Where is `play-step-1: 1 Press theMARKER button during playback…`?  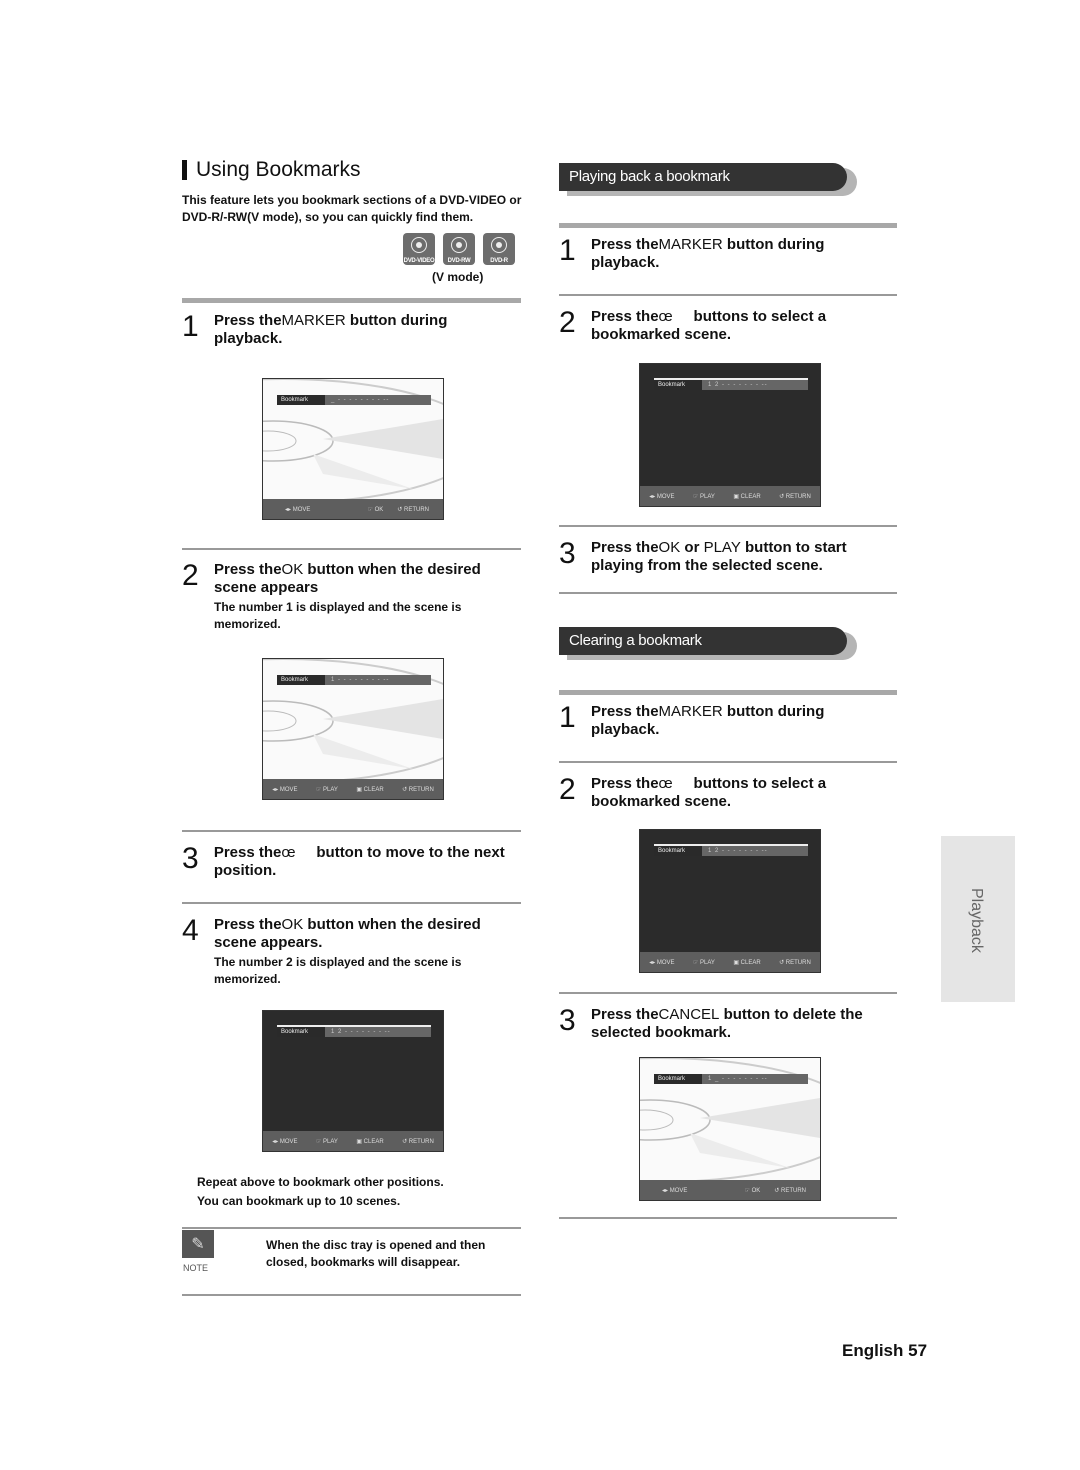 play-step-1: 1 Press theMARKER button during playback… is located at coordinates (692, 253).